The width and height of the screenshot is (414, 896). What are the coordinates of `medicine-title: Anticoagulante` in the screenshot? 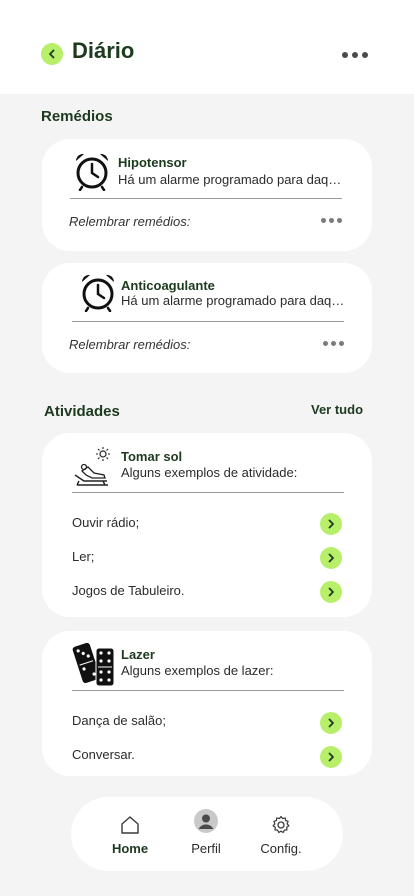 It's located at (168, 285).